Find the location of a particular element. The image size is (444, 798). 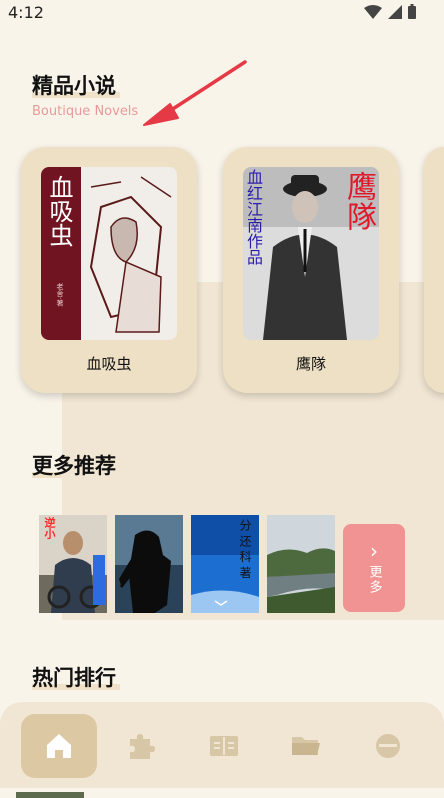

cover-title: 血吸虫 is located at coordinates (59, 211).